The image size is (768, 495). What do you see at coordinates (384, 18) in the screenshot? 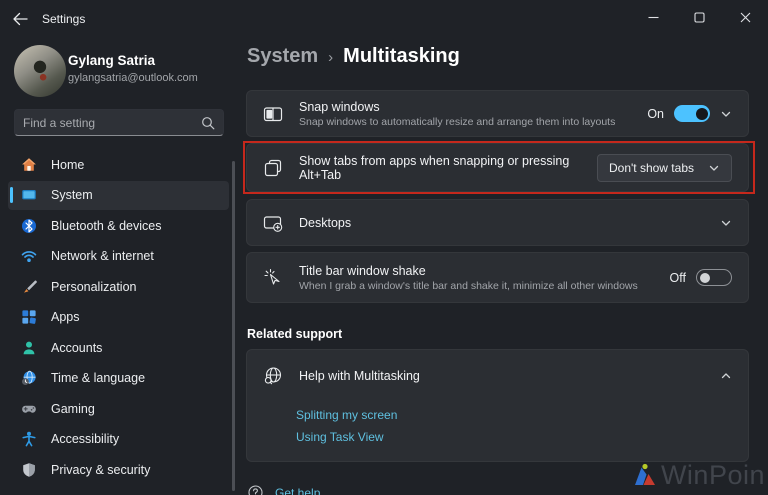
I see `titlebar: Settings` at bounding box center [384, 18].